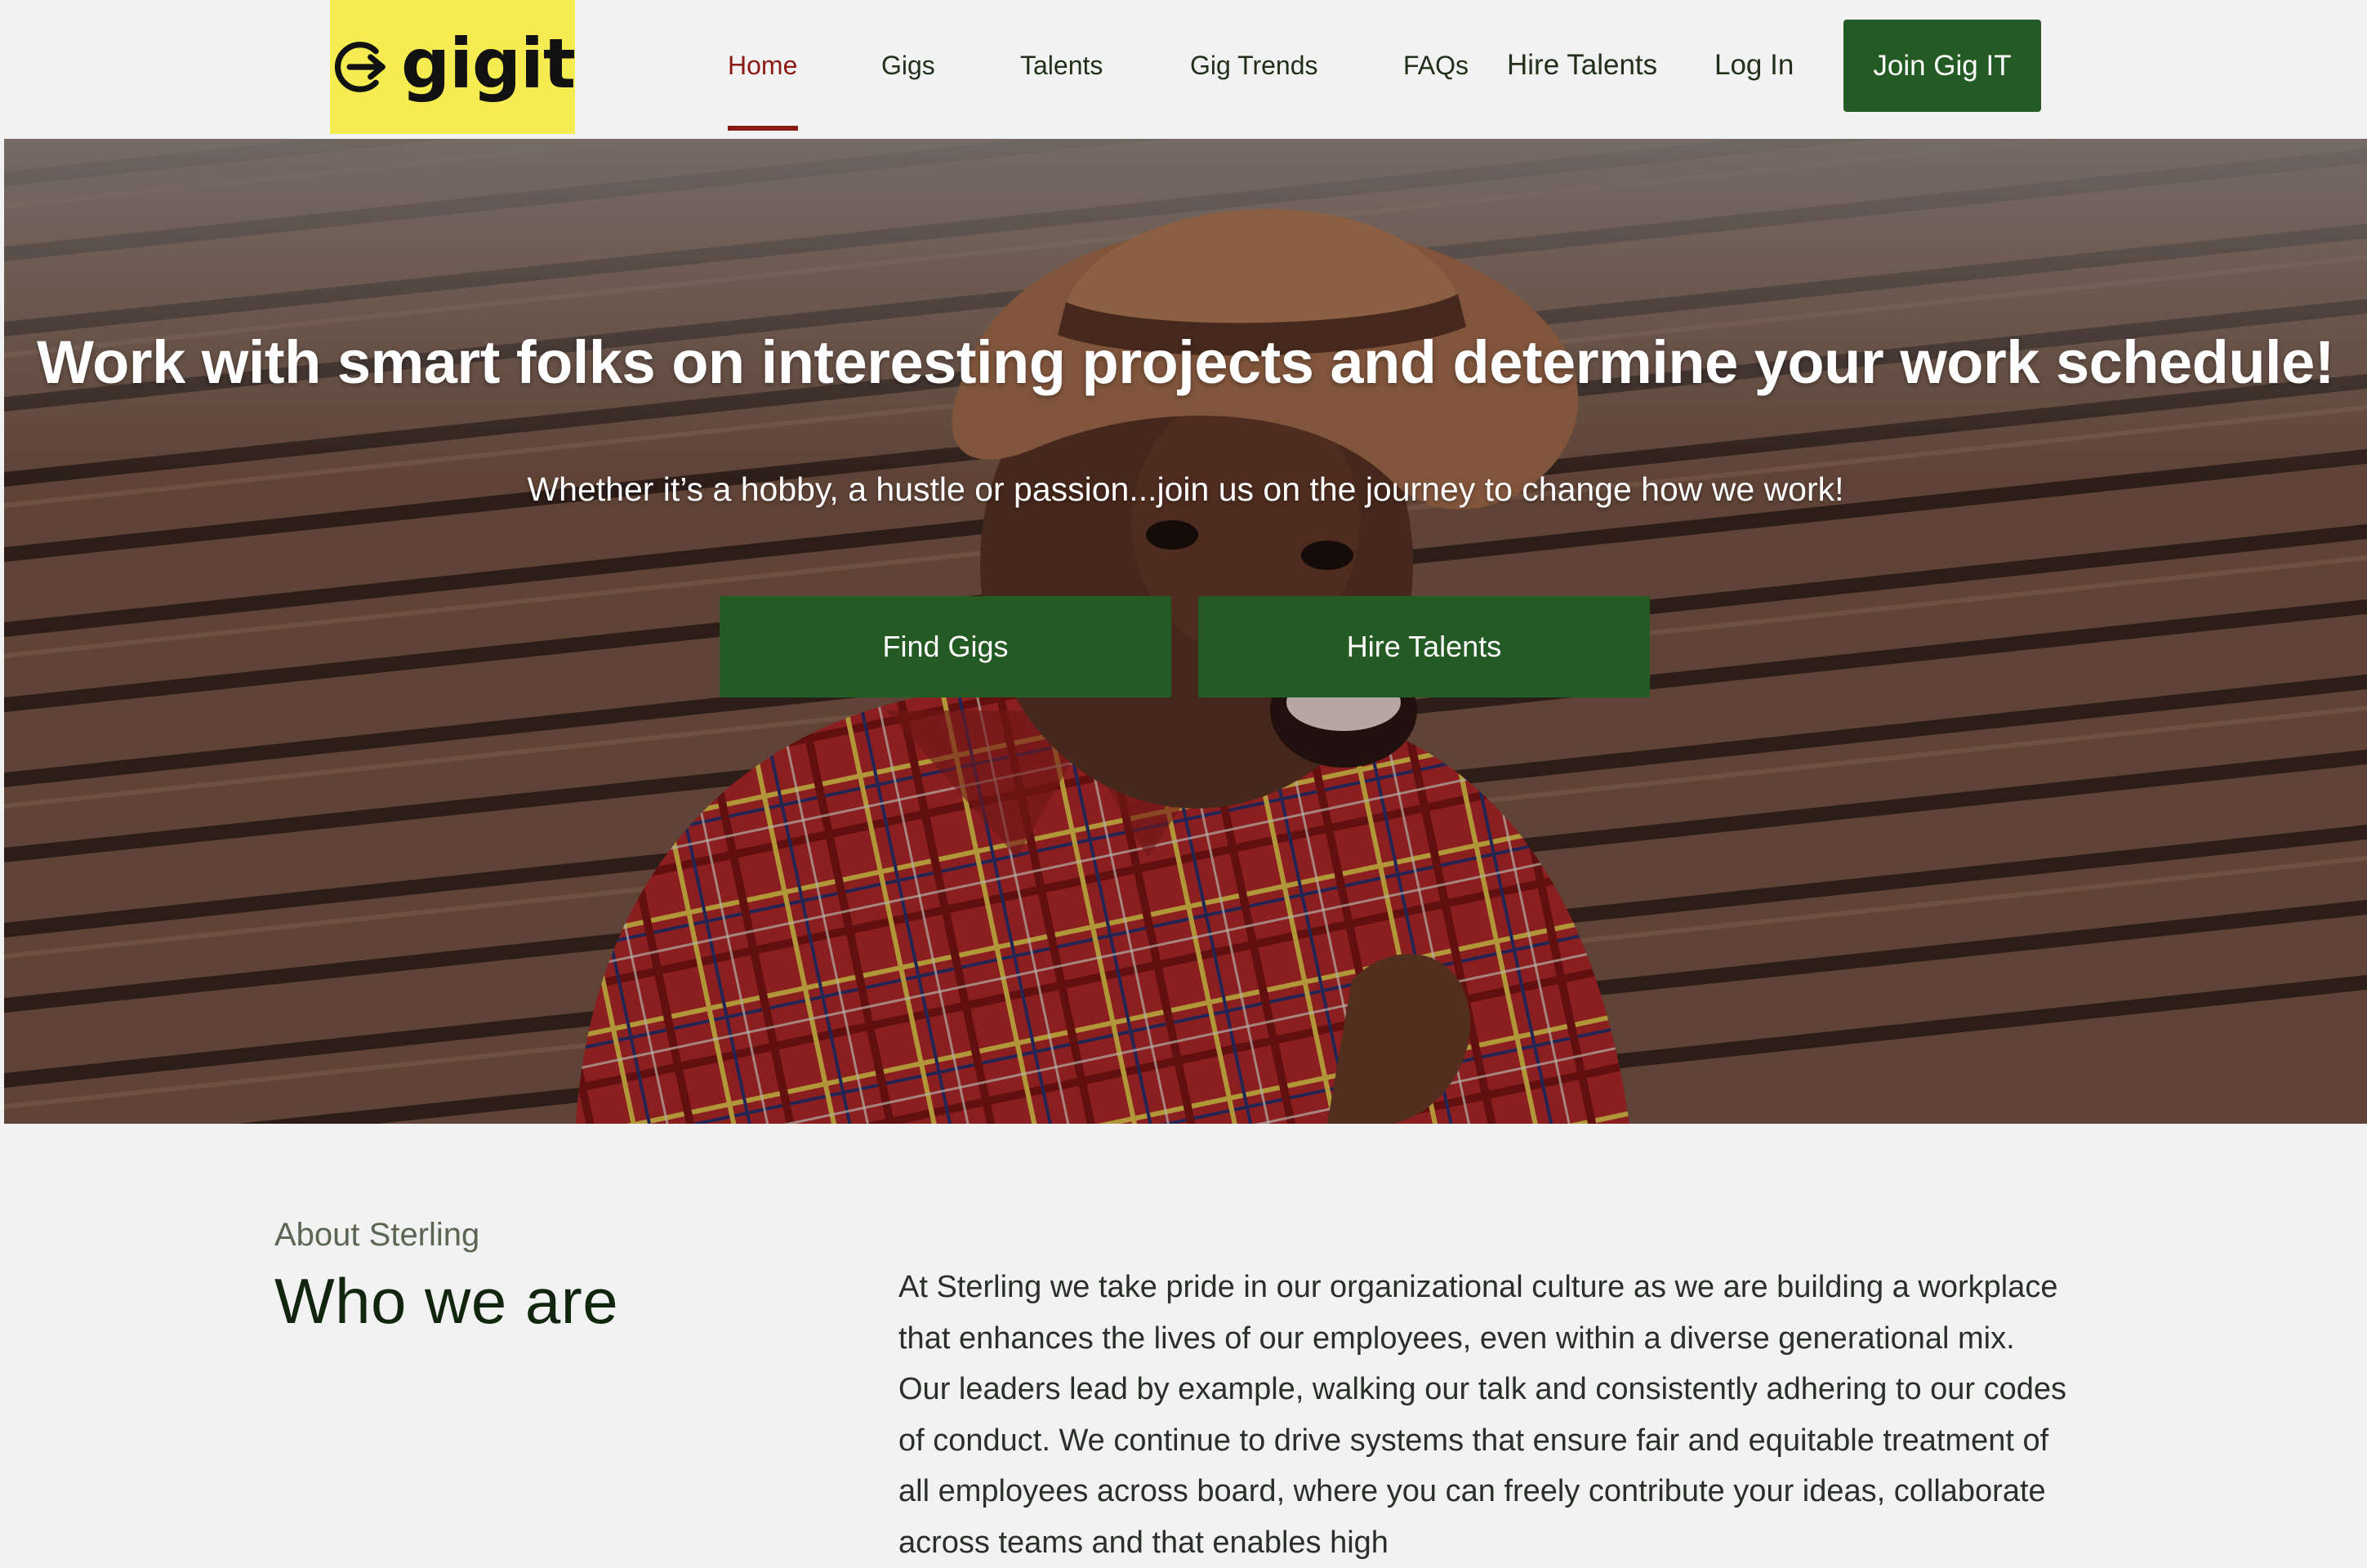 This screenshot has height=1568, width=2367. What do you see at coordinates (1061, 65) in the screenshot?
I see `nav-talents: Talents` at bounding box center [1061, 65].